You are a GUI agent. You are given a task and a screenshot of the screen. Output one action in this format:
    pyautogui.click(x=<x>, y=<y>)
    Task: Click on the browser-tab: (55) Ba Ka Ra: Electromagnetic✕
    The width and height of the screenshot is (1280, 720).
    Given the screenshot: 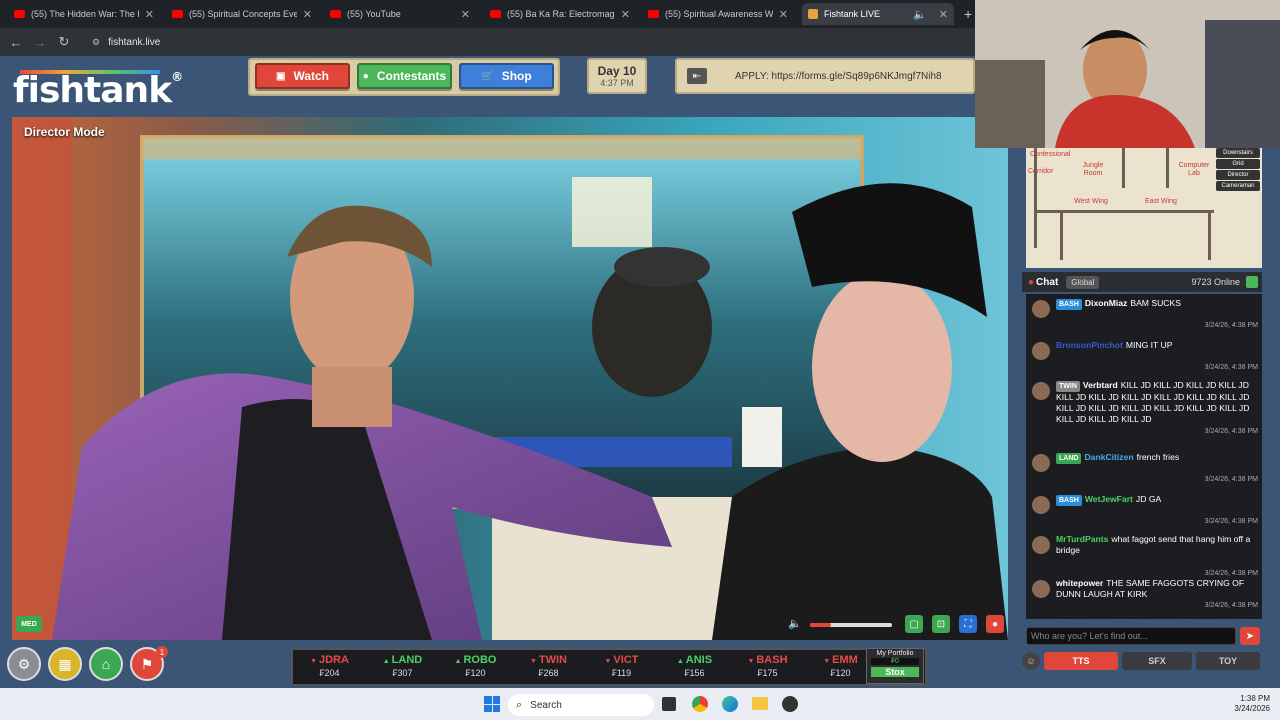 What is the action you would take?
    pyautogui.click(x=560, y=14)
    